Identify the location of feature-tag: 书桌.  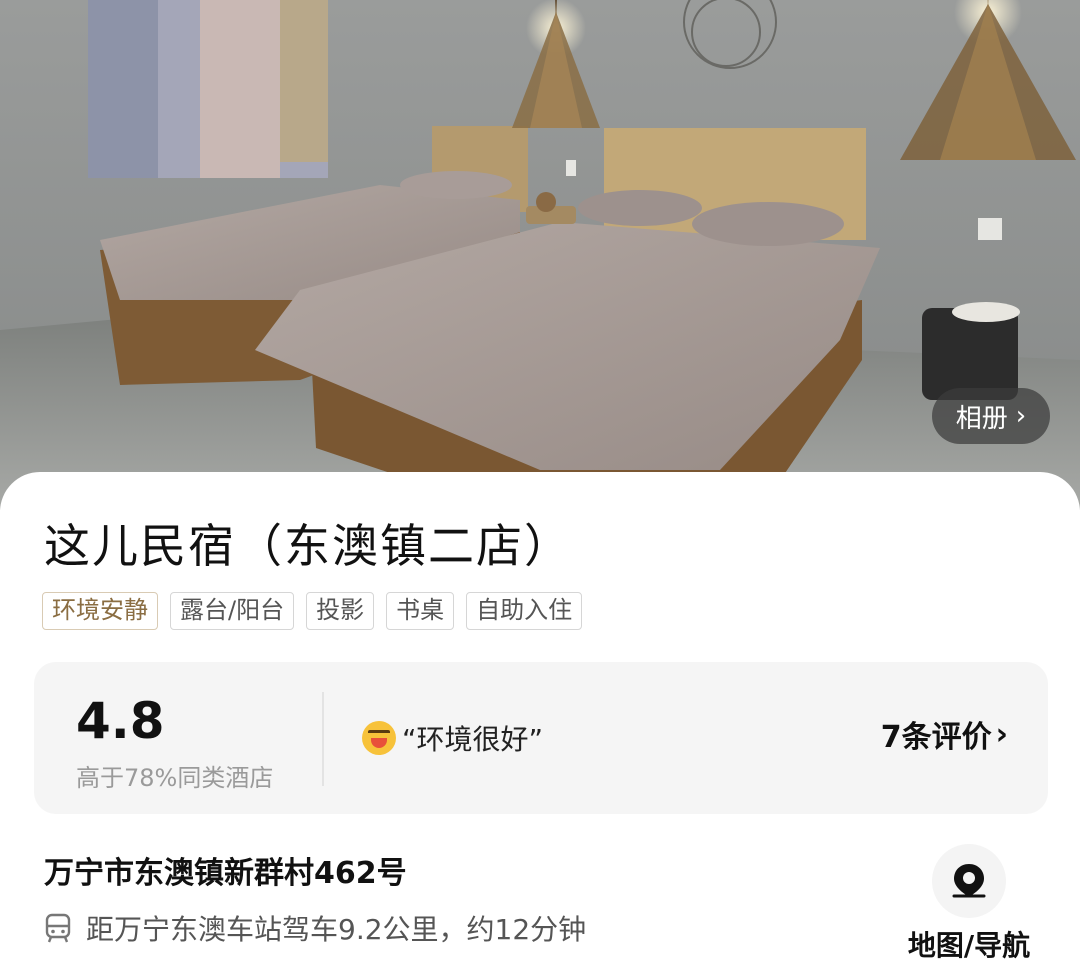
(420, 611).